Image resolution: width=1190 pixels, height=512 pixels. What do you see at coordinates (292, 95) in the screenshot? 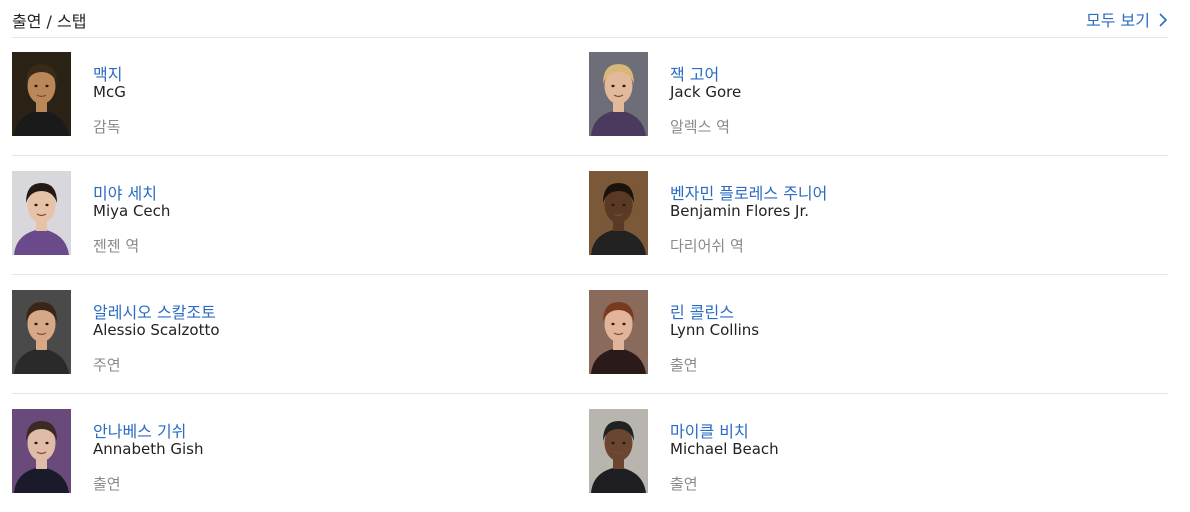
I see `cast-member: 맥지 McG 감독` at bounding box center [292, 95].